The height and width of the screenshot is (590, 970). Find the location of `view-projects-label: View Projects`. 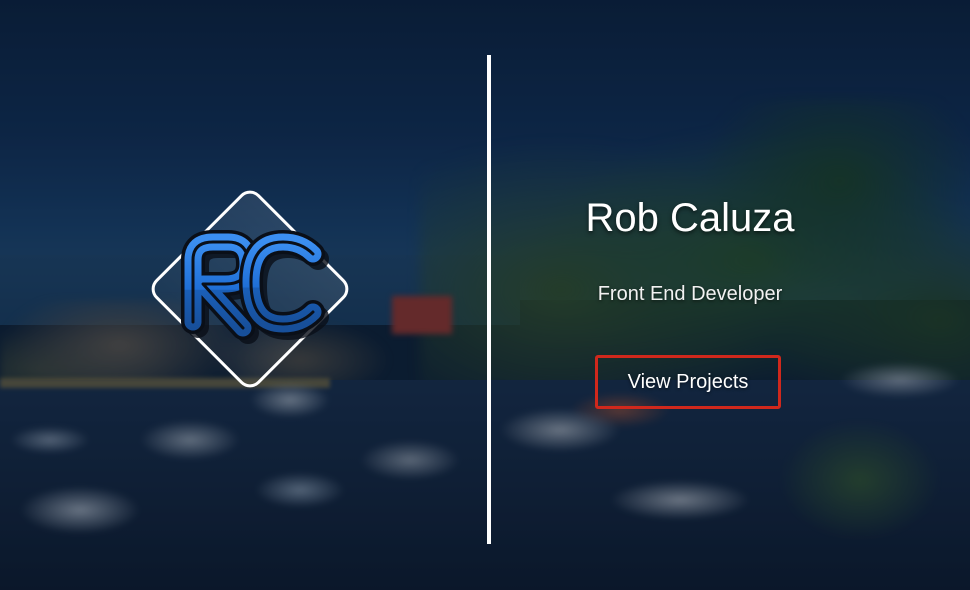

view-projects-label: View Projects is located at coordinates (688, 382).